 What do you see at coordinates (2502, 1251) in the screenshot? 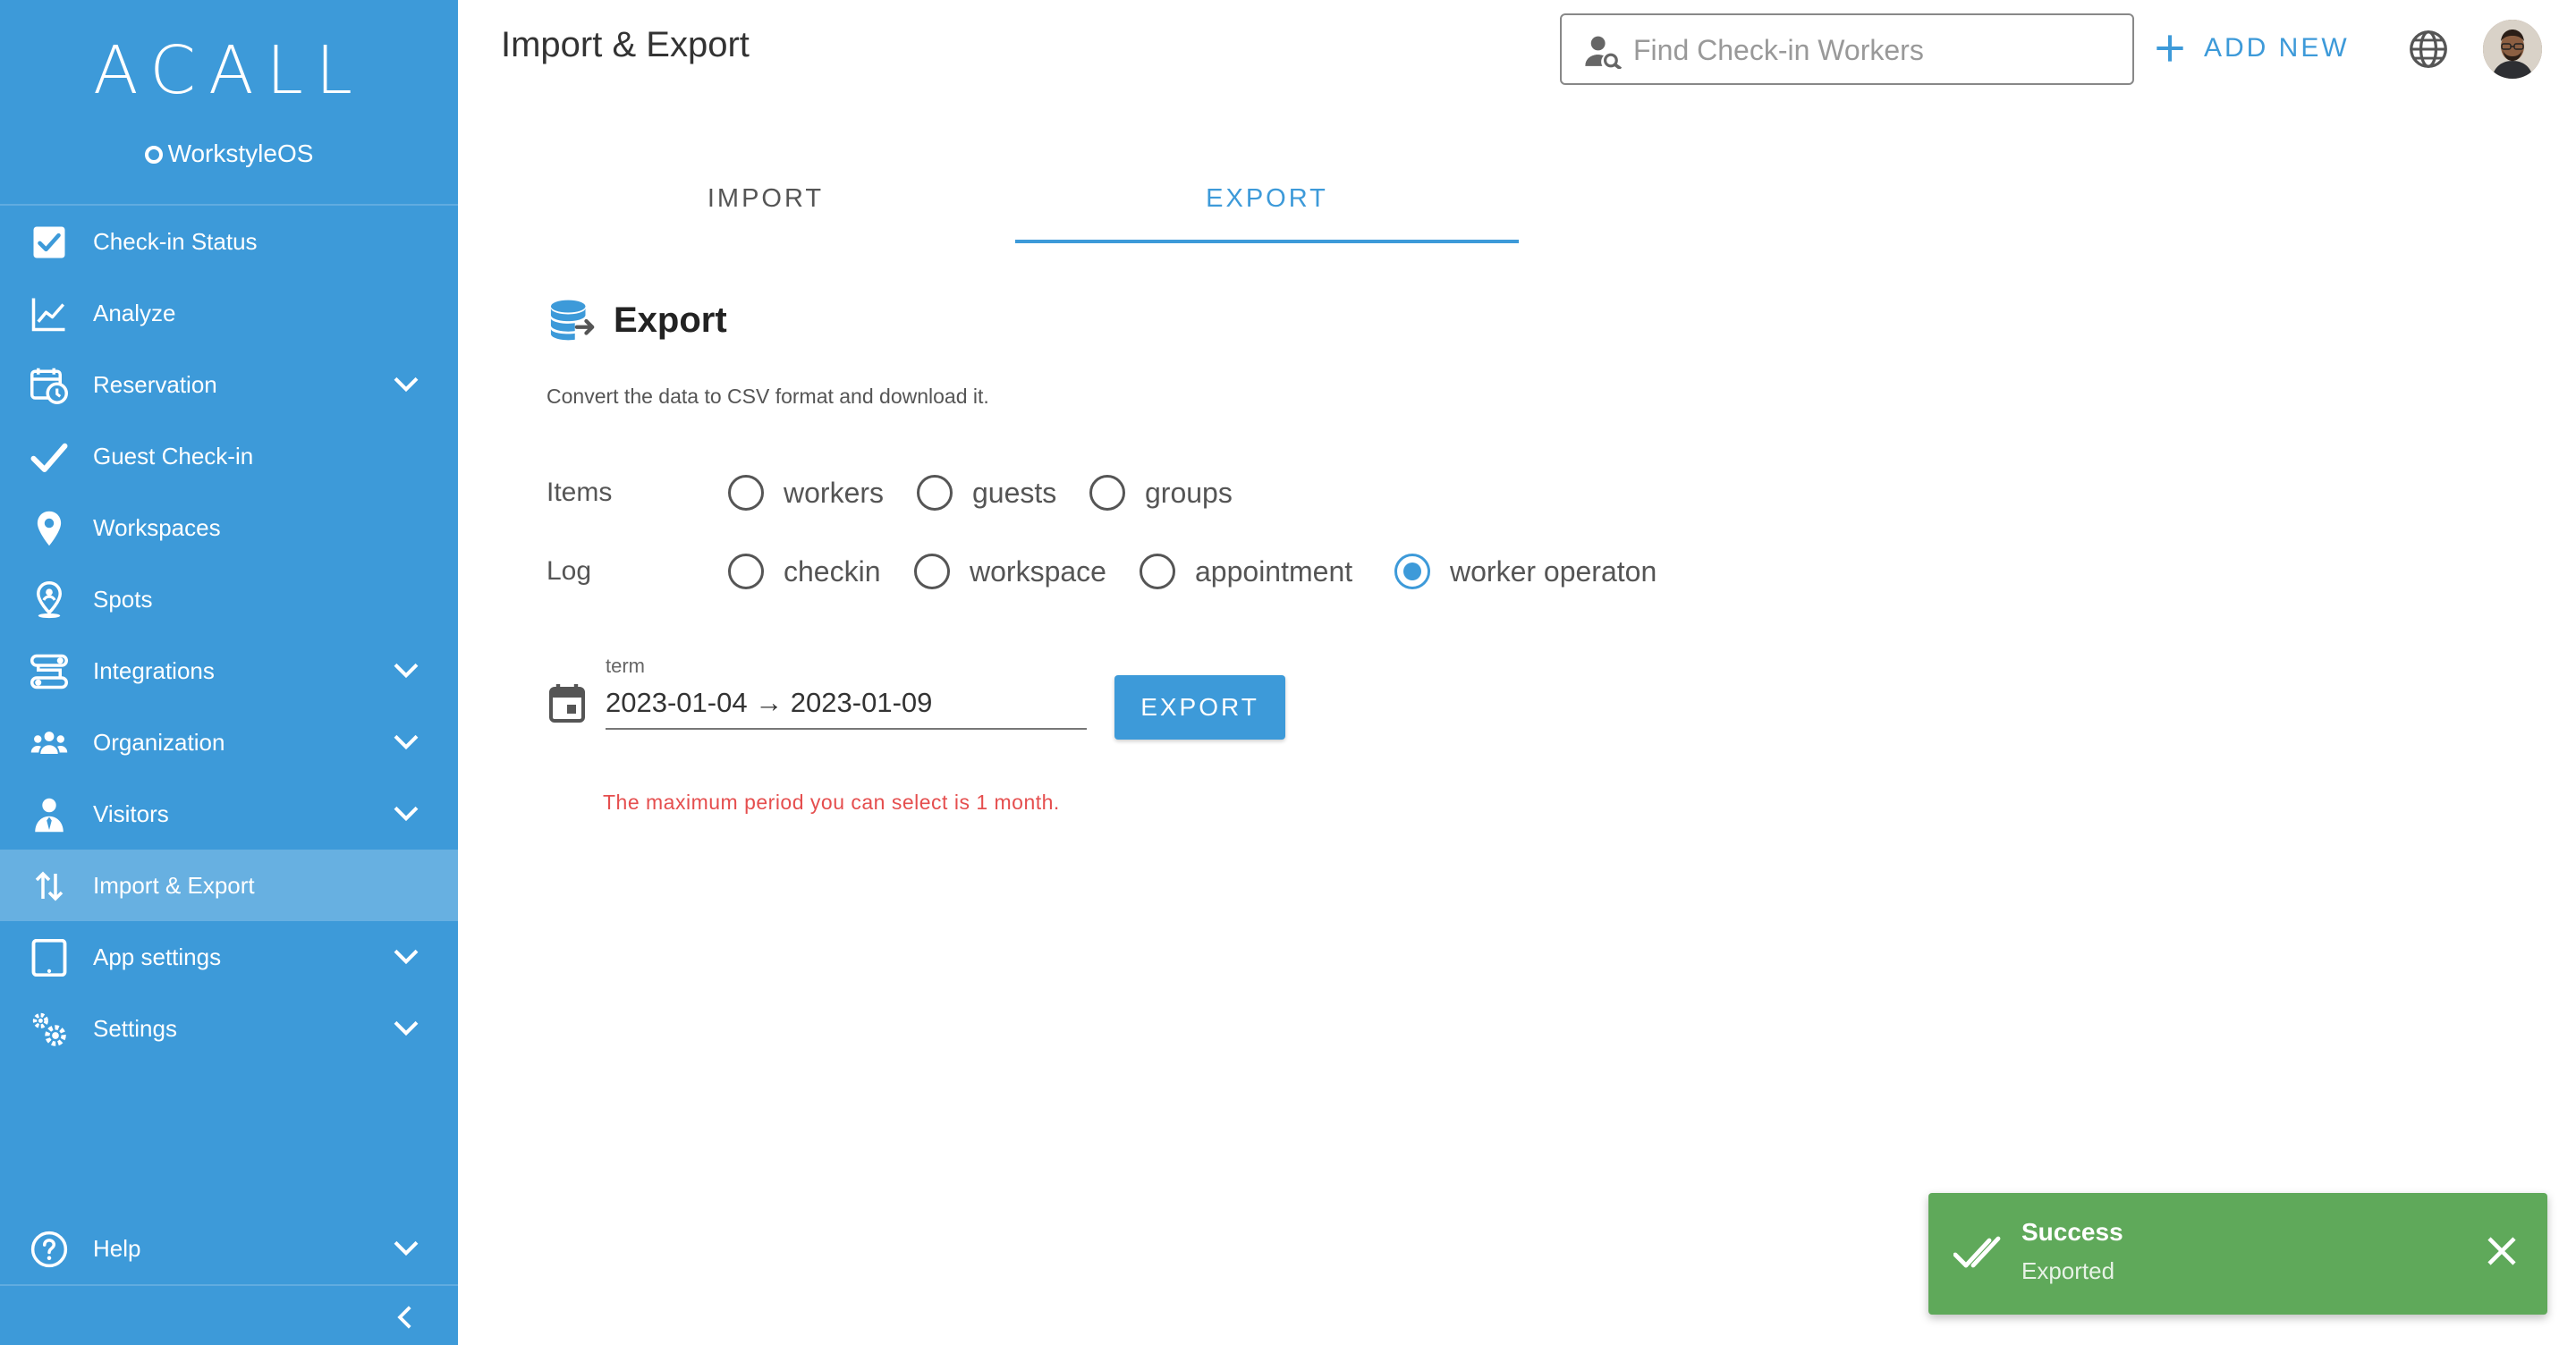
I see `close-icon` at bounding box center [2502, 1251].